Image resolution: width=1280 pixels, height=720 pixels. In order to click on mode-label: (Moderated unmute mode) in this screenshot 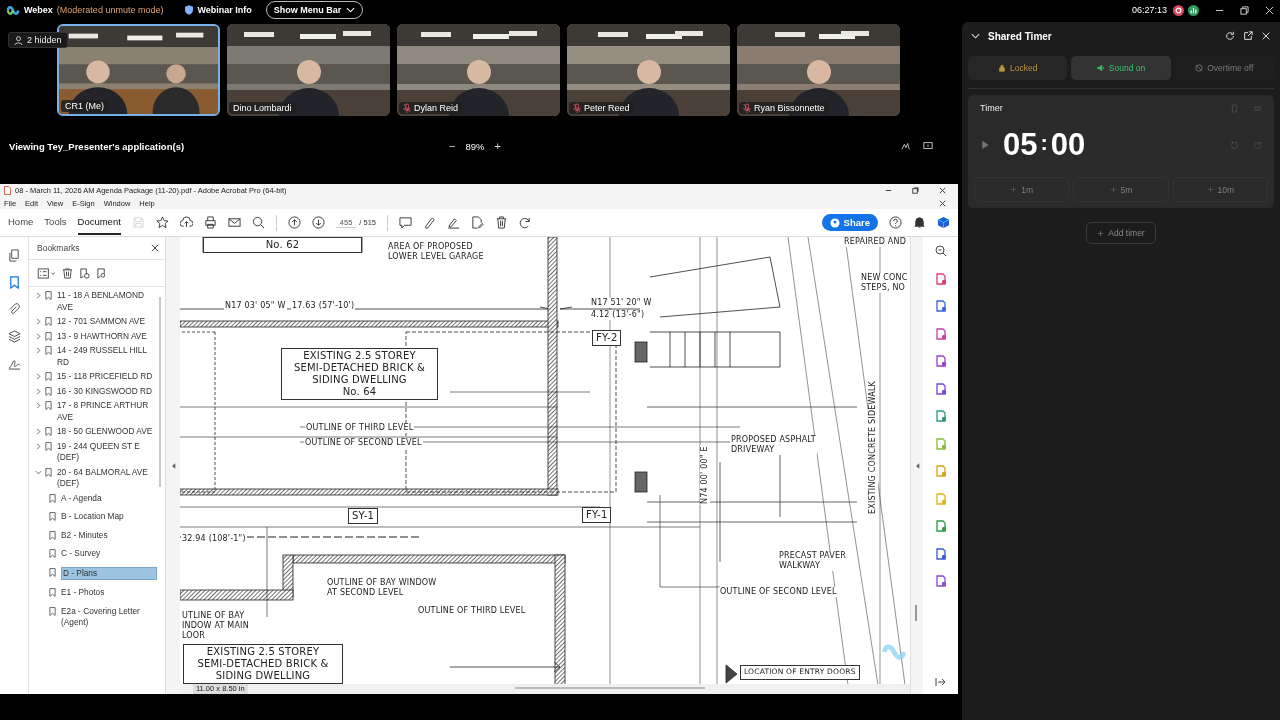, I will do `click(110, 10)`.